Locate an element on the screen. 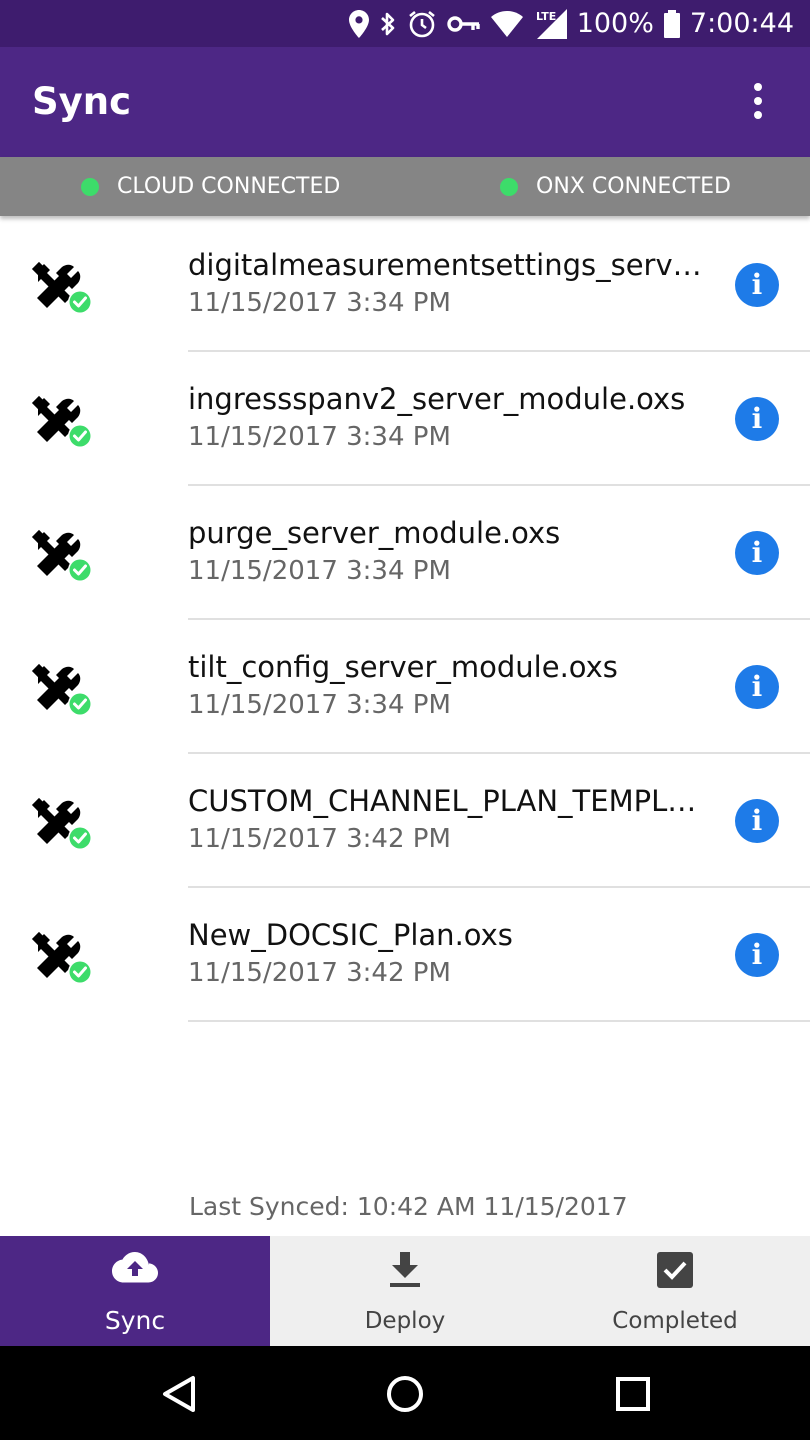 Image resolution: width=810 pixels, height=1440 pixels. location-icon is located at coordinates (358, 24).